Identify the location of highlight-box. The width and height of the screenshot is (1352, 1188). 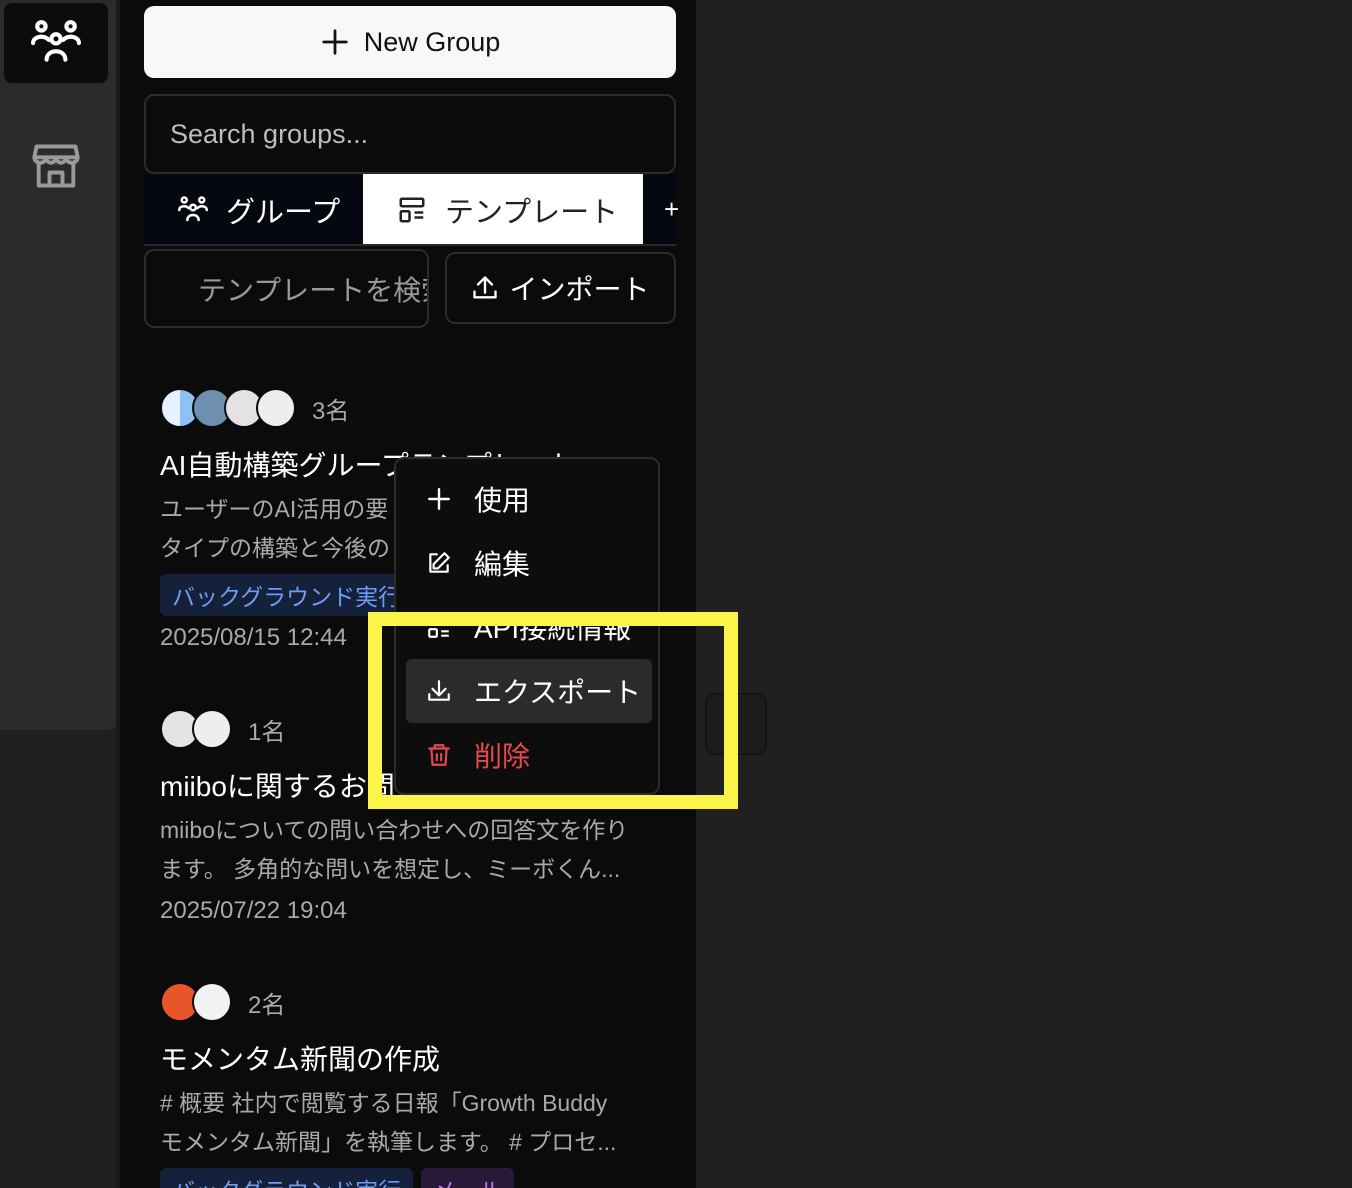
(553, 710).